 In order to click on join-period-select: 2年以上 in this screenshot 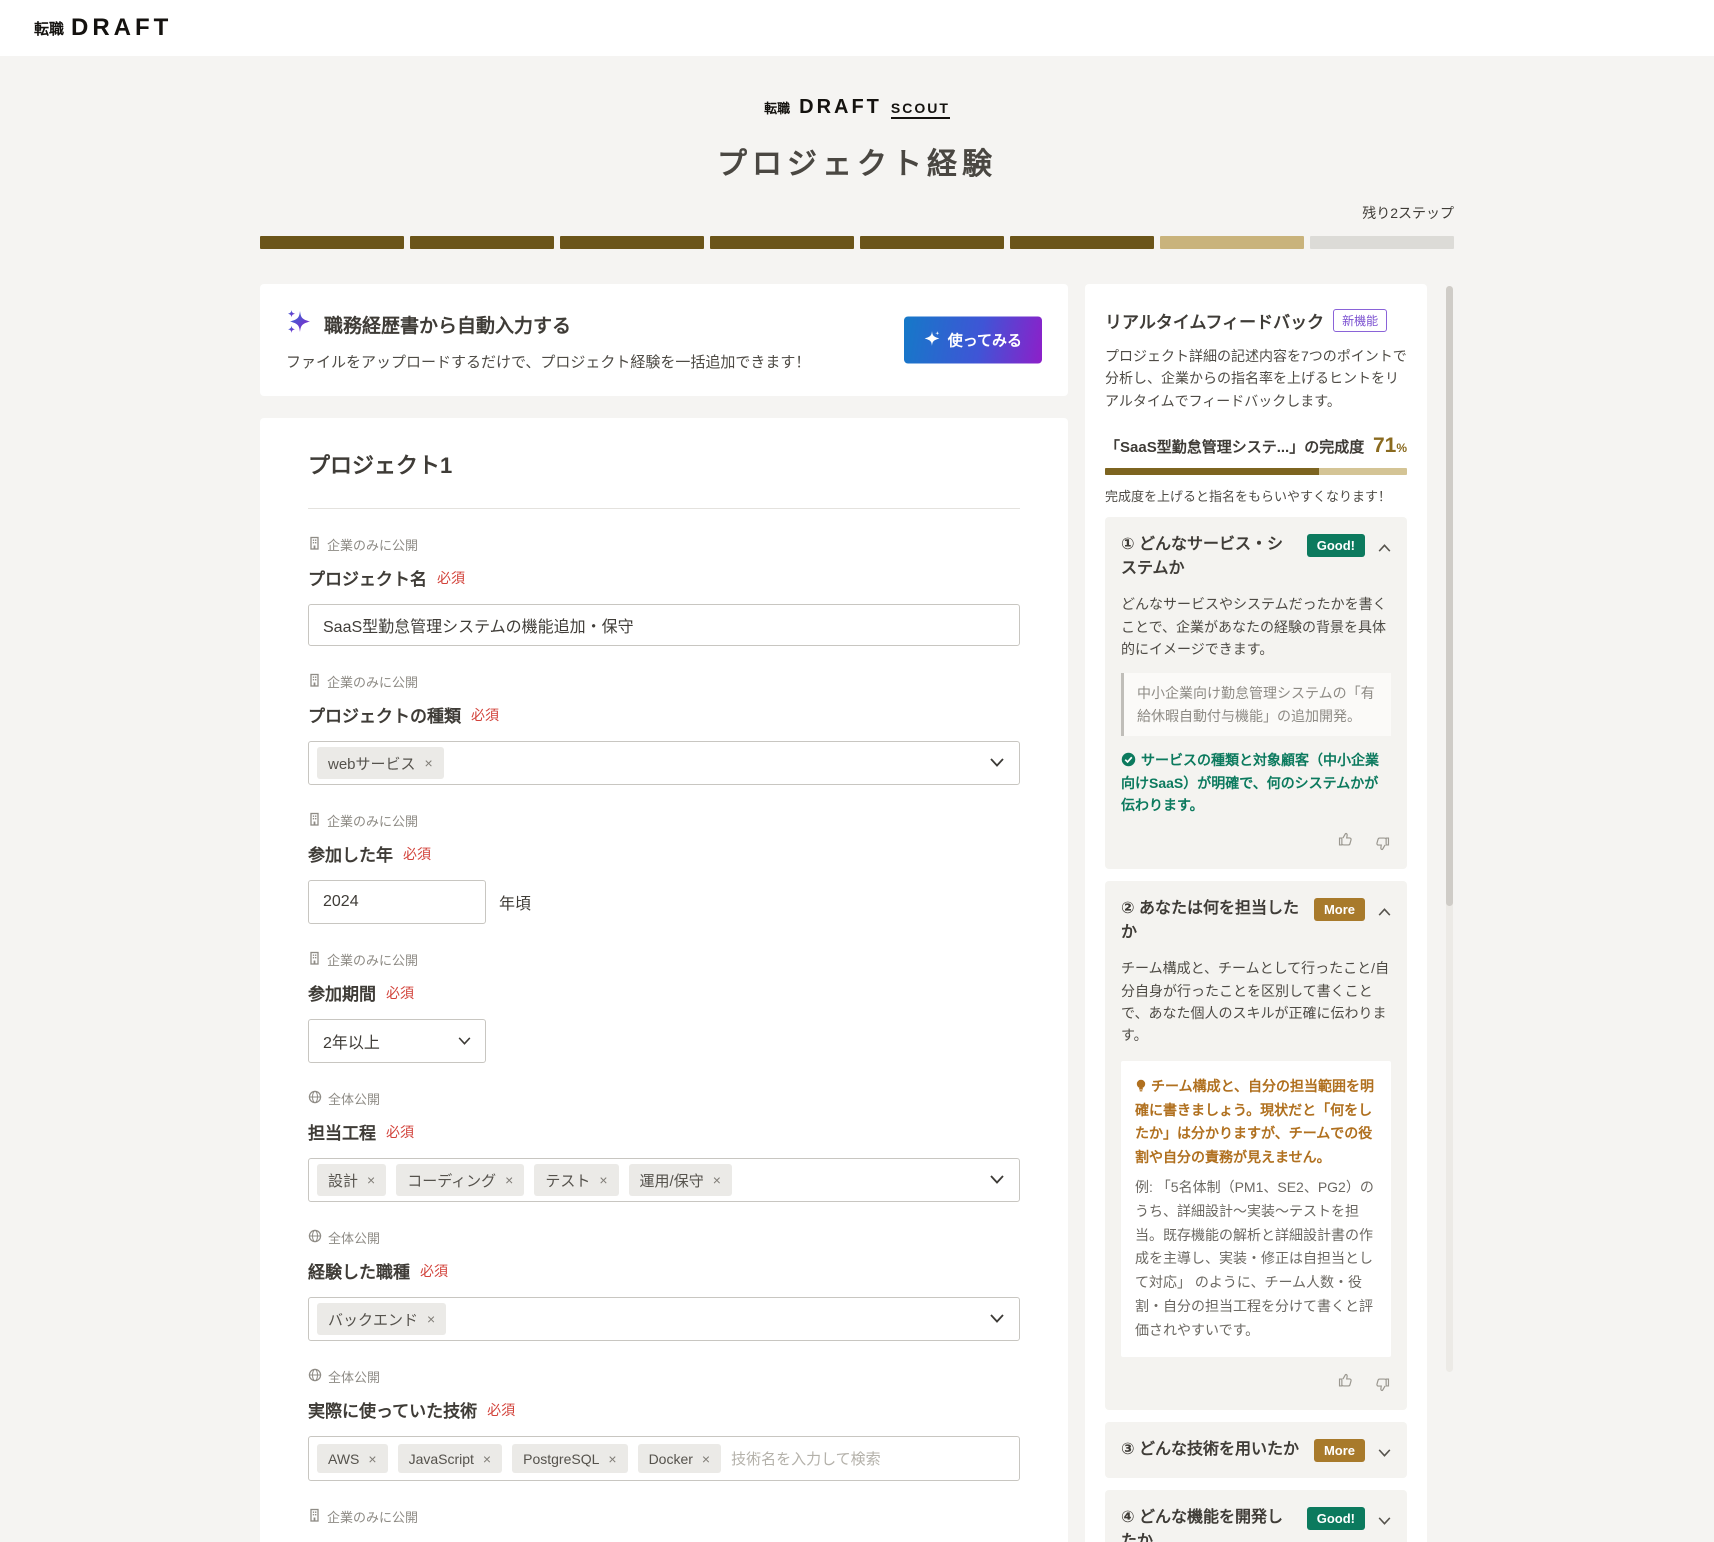, I will do `click(397, 1041)`.